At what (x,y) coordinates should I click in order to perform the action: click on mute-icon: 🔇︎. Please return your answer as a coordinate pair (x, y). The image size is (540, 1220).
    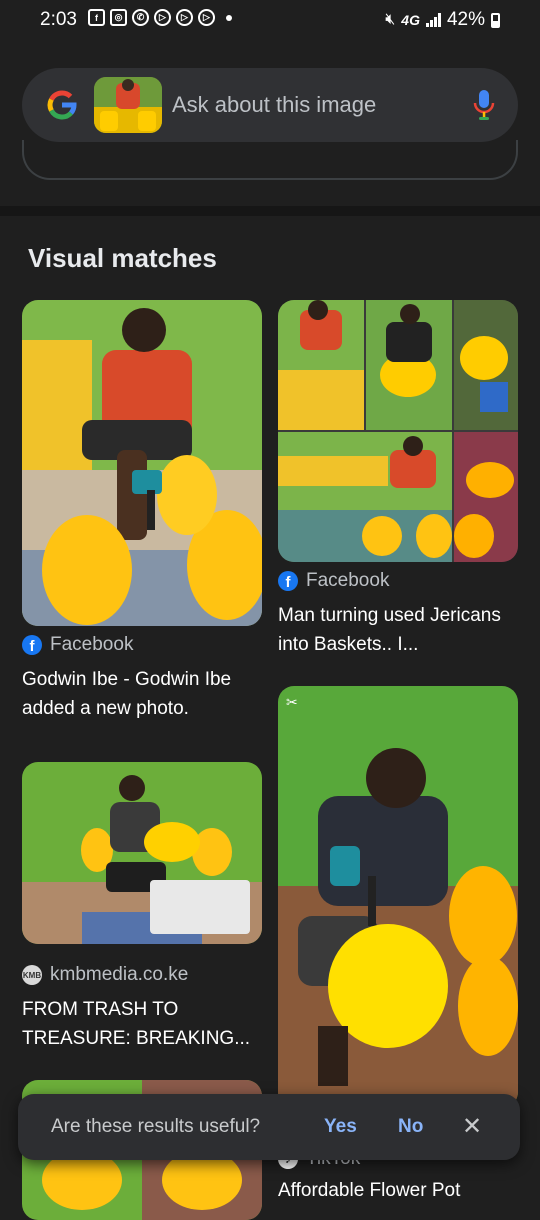
    Looking at the image, I should click on (390, 19).